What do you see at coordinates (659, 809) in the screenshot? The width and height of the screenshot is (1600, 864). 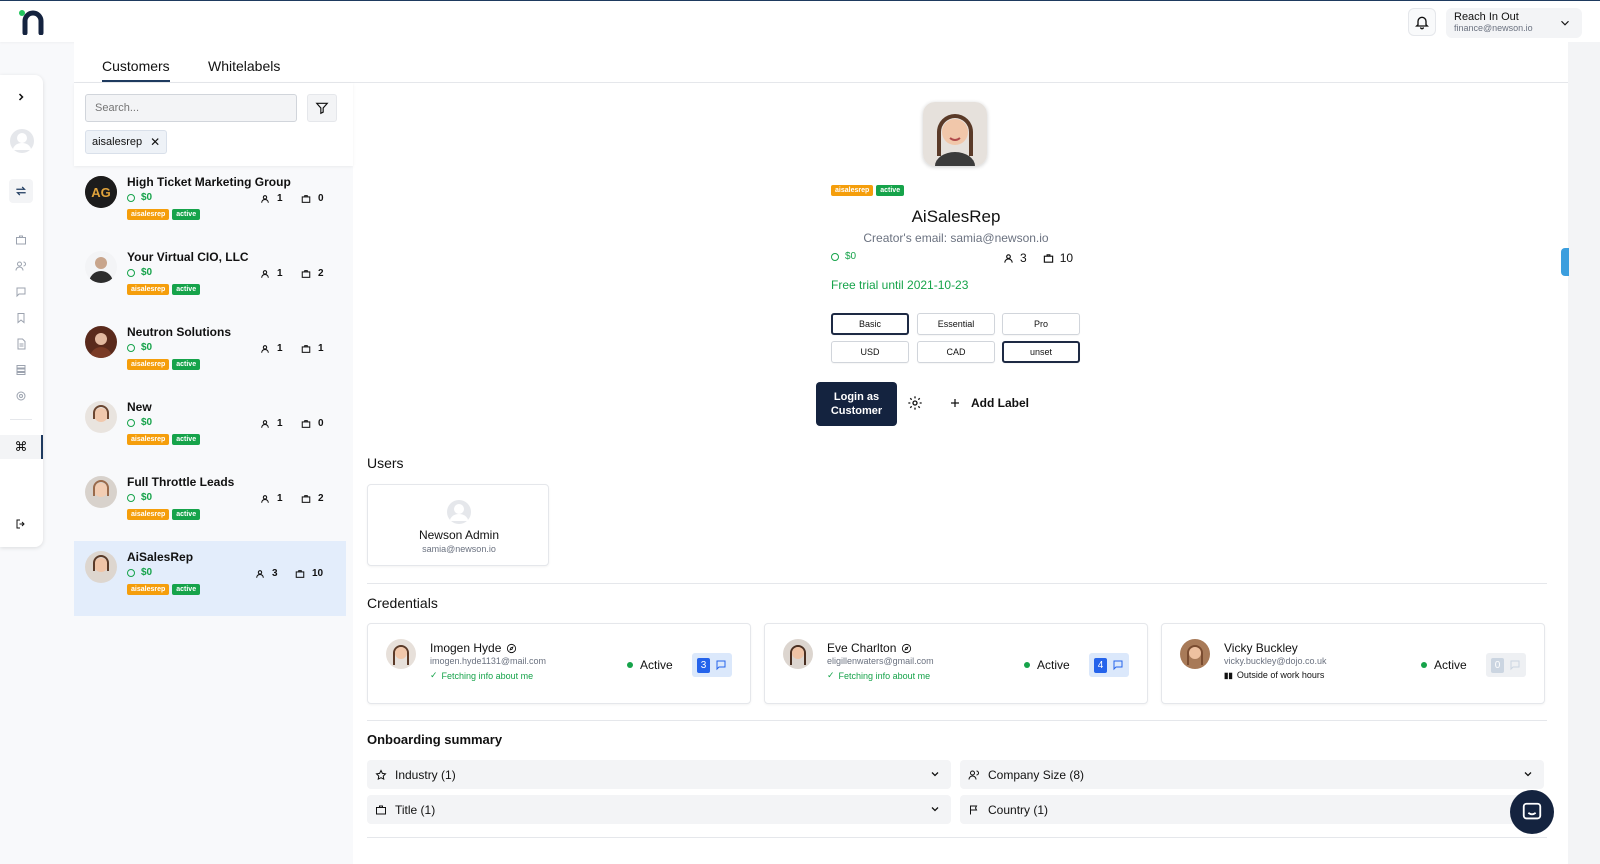 I see `accordion-title: Title (1)` at bounding box center [659, 809].